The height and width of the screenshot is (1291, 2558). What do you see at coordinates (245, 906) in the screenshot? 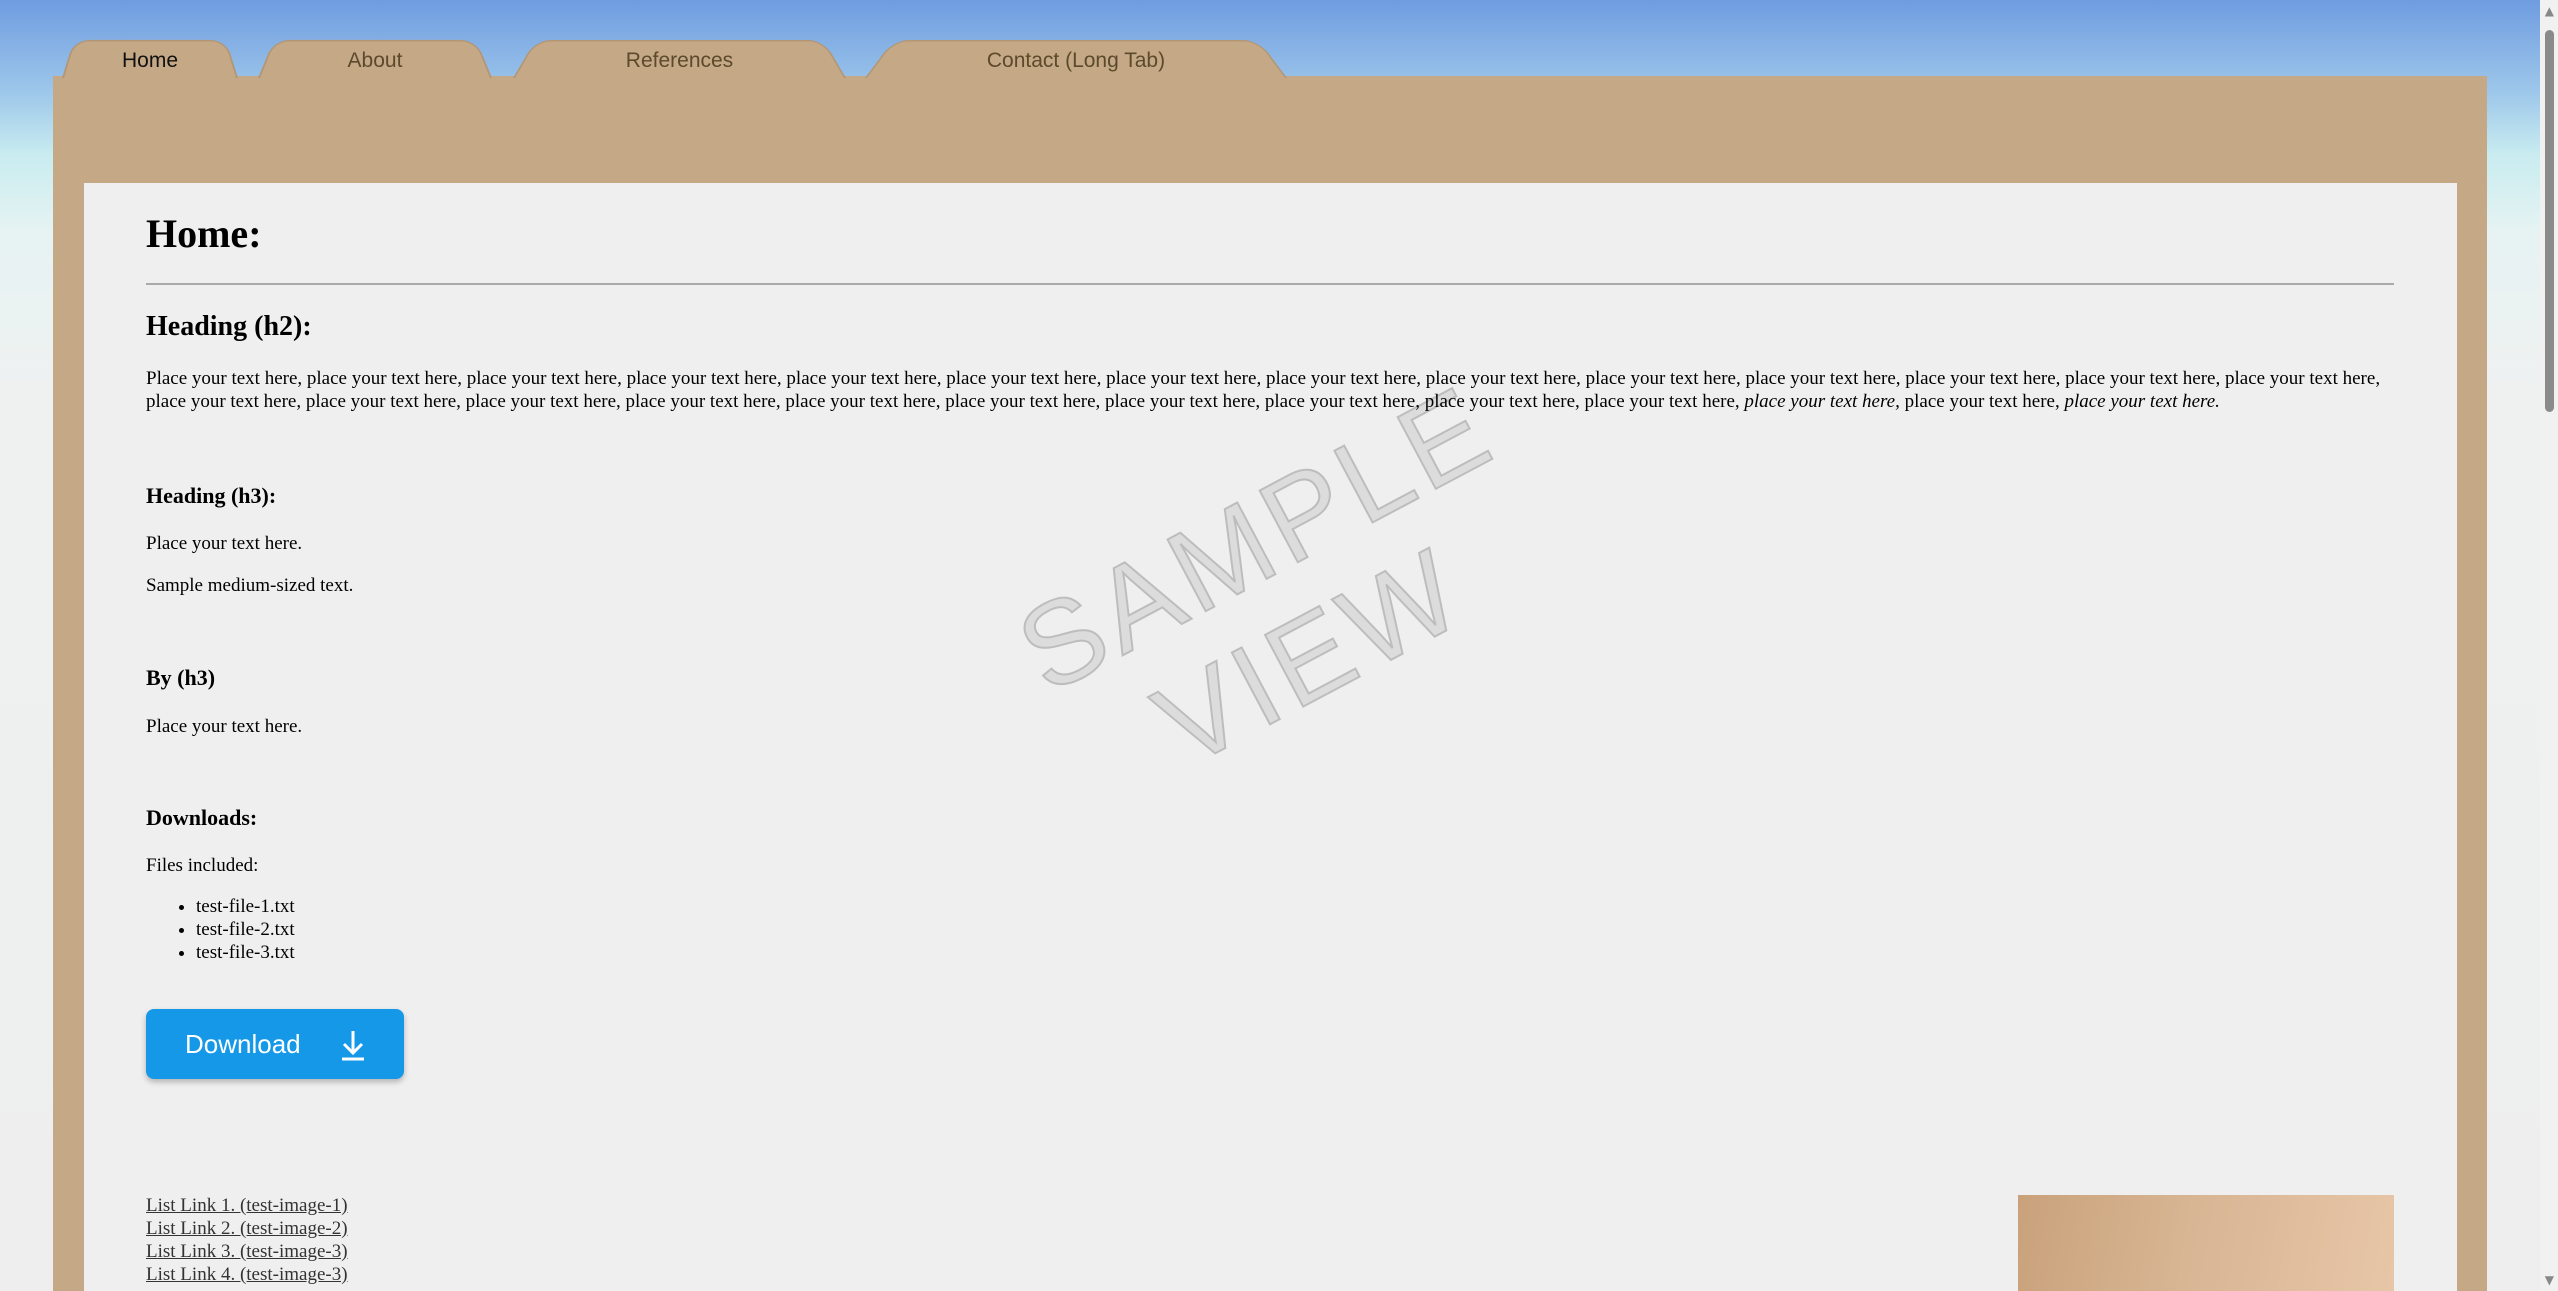
I see `file-list-item: test-file-1.txt` at bounding box center [245, 906].